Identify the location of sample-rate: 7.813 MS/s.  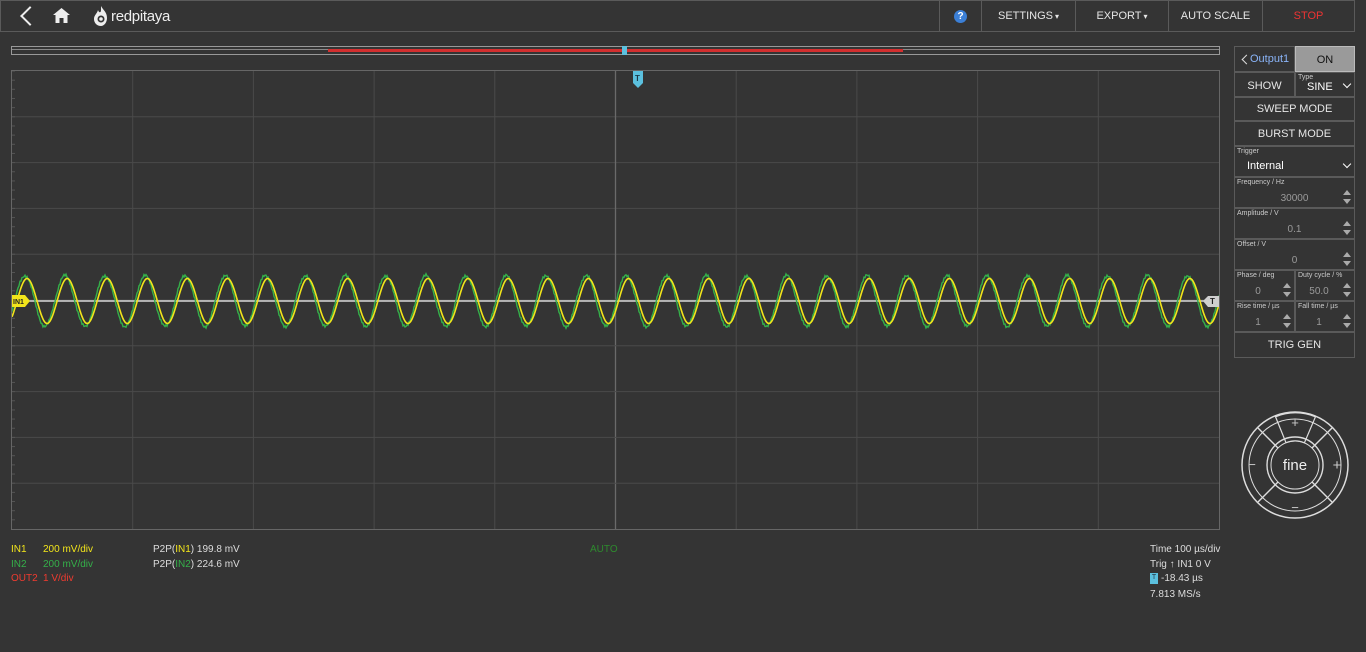
(1175, 594).